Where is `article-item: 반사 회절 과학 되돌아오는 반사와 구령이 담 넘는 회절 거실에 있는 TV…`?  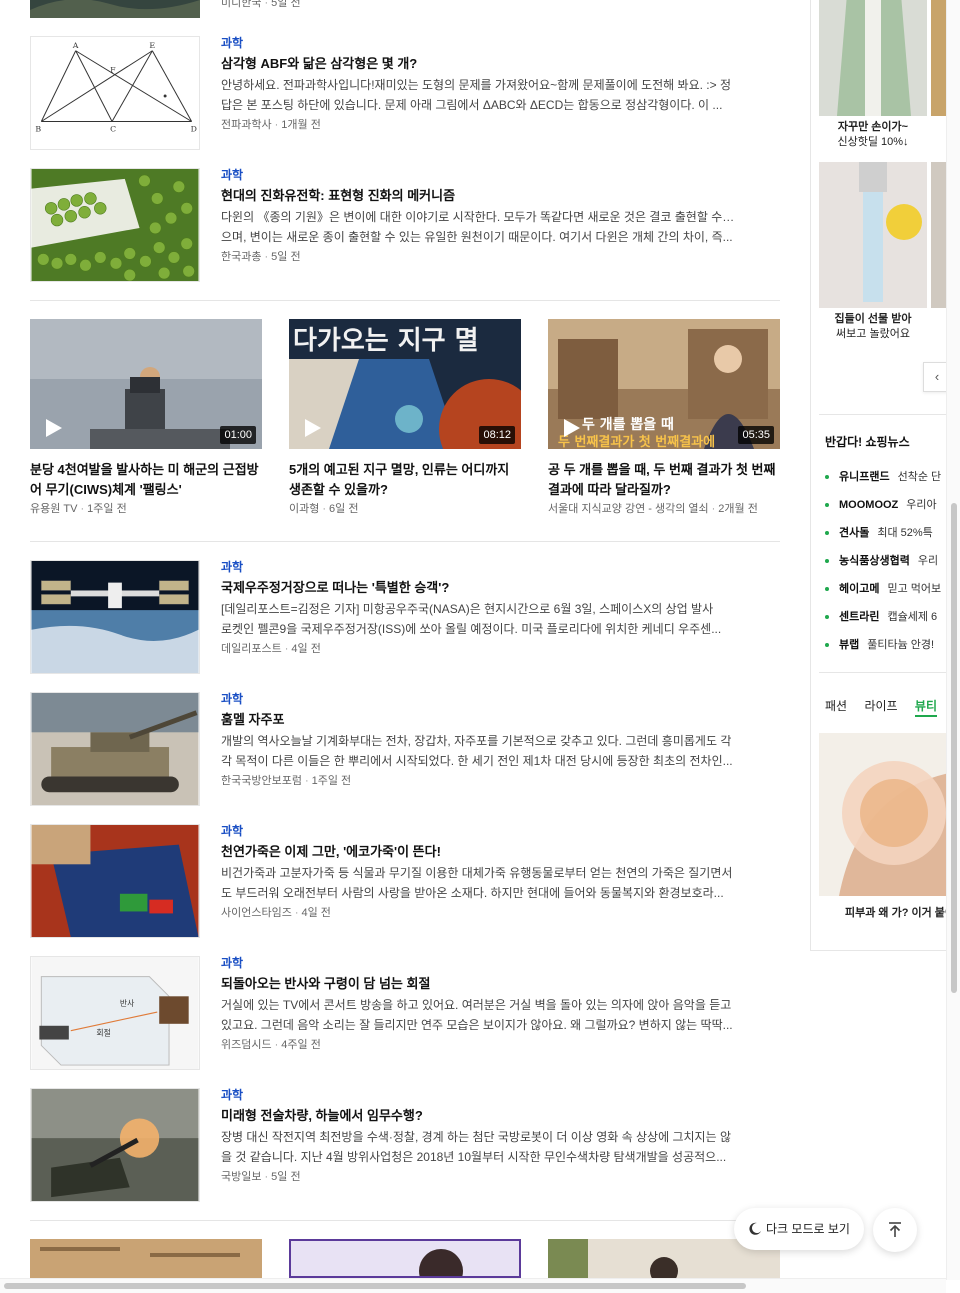
article-item: 반사 회절 과학 되돌아오는 반사와 구령이 담 넘는 회절 거실에 있는 TV… is located at coordinates (405, 1013).